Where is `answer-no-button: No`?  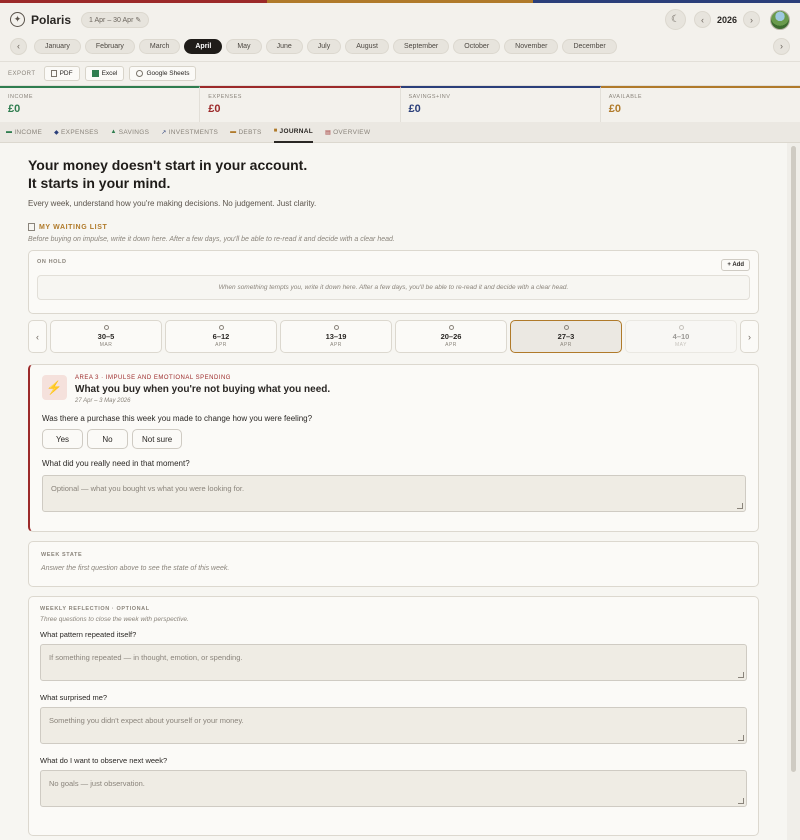
answer-no-button: No is located at coordinates (107, 439).